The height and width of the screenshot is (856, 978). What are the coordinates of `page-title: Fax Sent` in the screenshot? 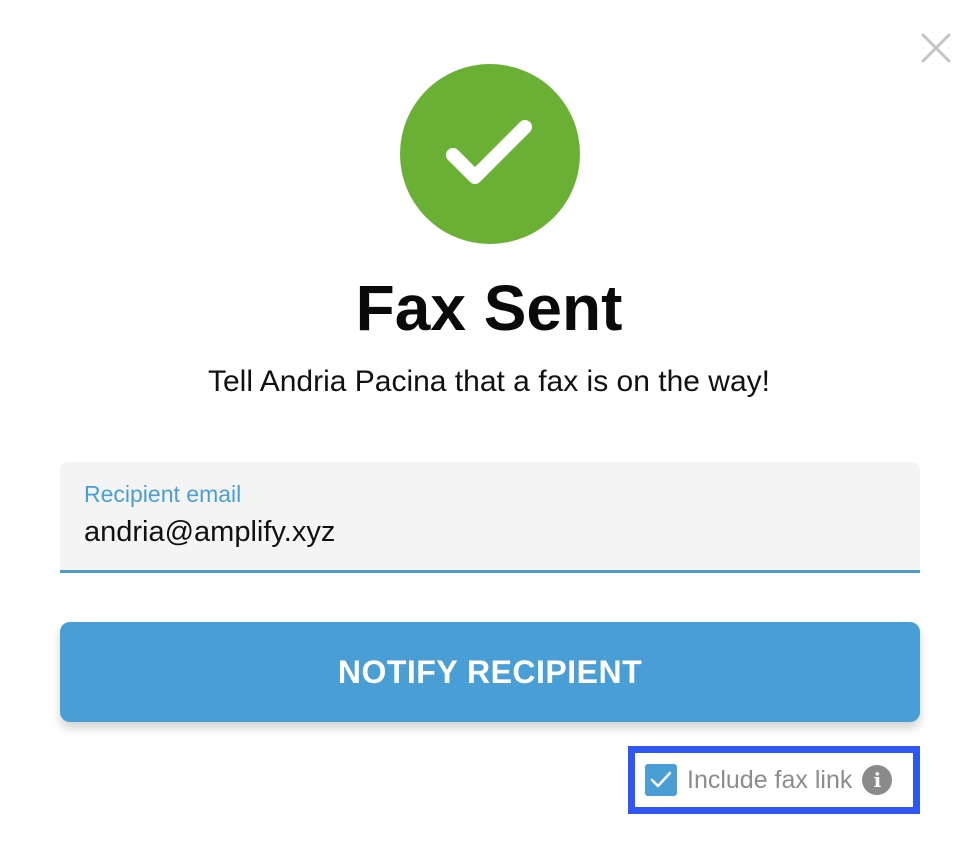 It's located at (489, 308).